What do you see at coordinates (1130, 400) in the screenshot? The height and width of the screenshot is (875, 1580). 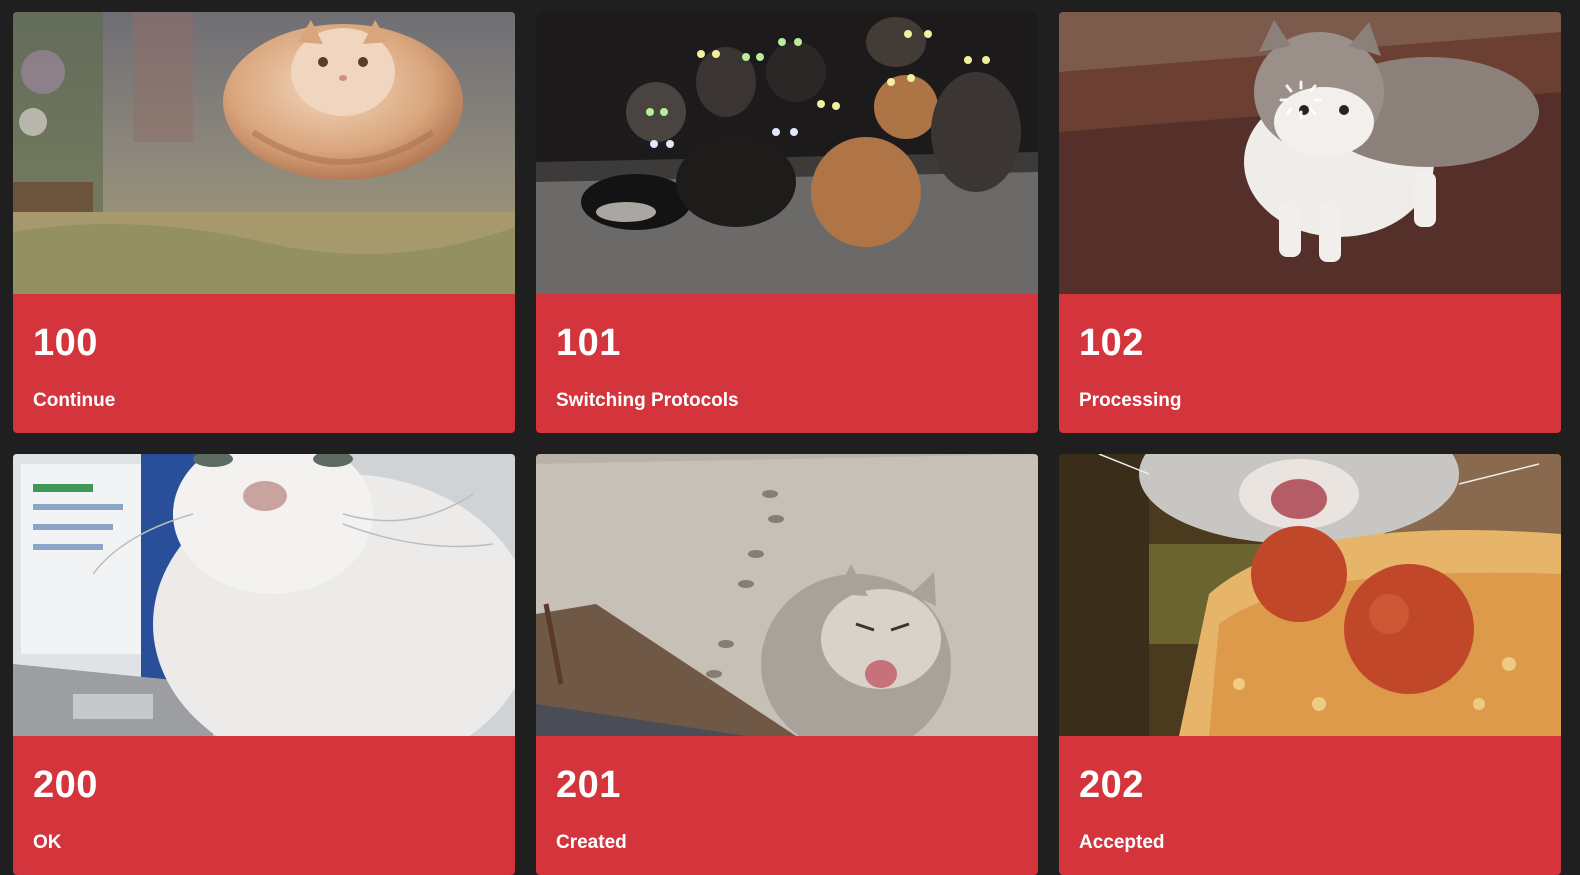 I see `status-phrase: Processing` at bounding box center [1130, 400].